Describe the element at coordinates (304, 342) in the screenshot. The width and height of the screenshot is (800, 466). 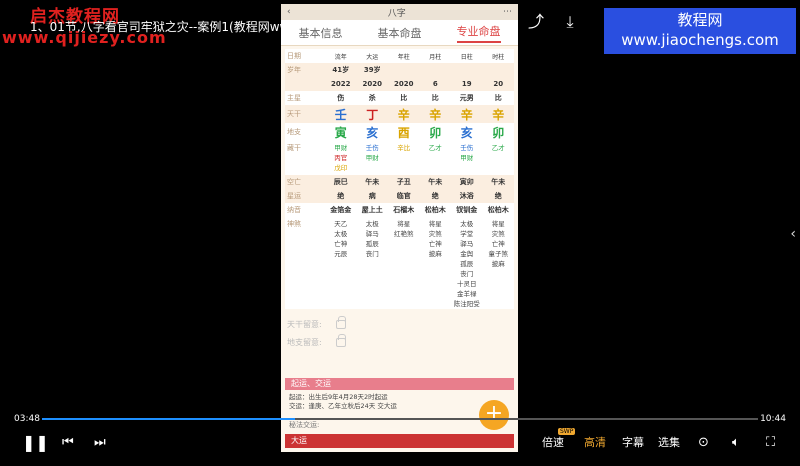
I see `locked-label: 地支留意:` at that location.